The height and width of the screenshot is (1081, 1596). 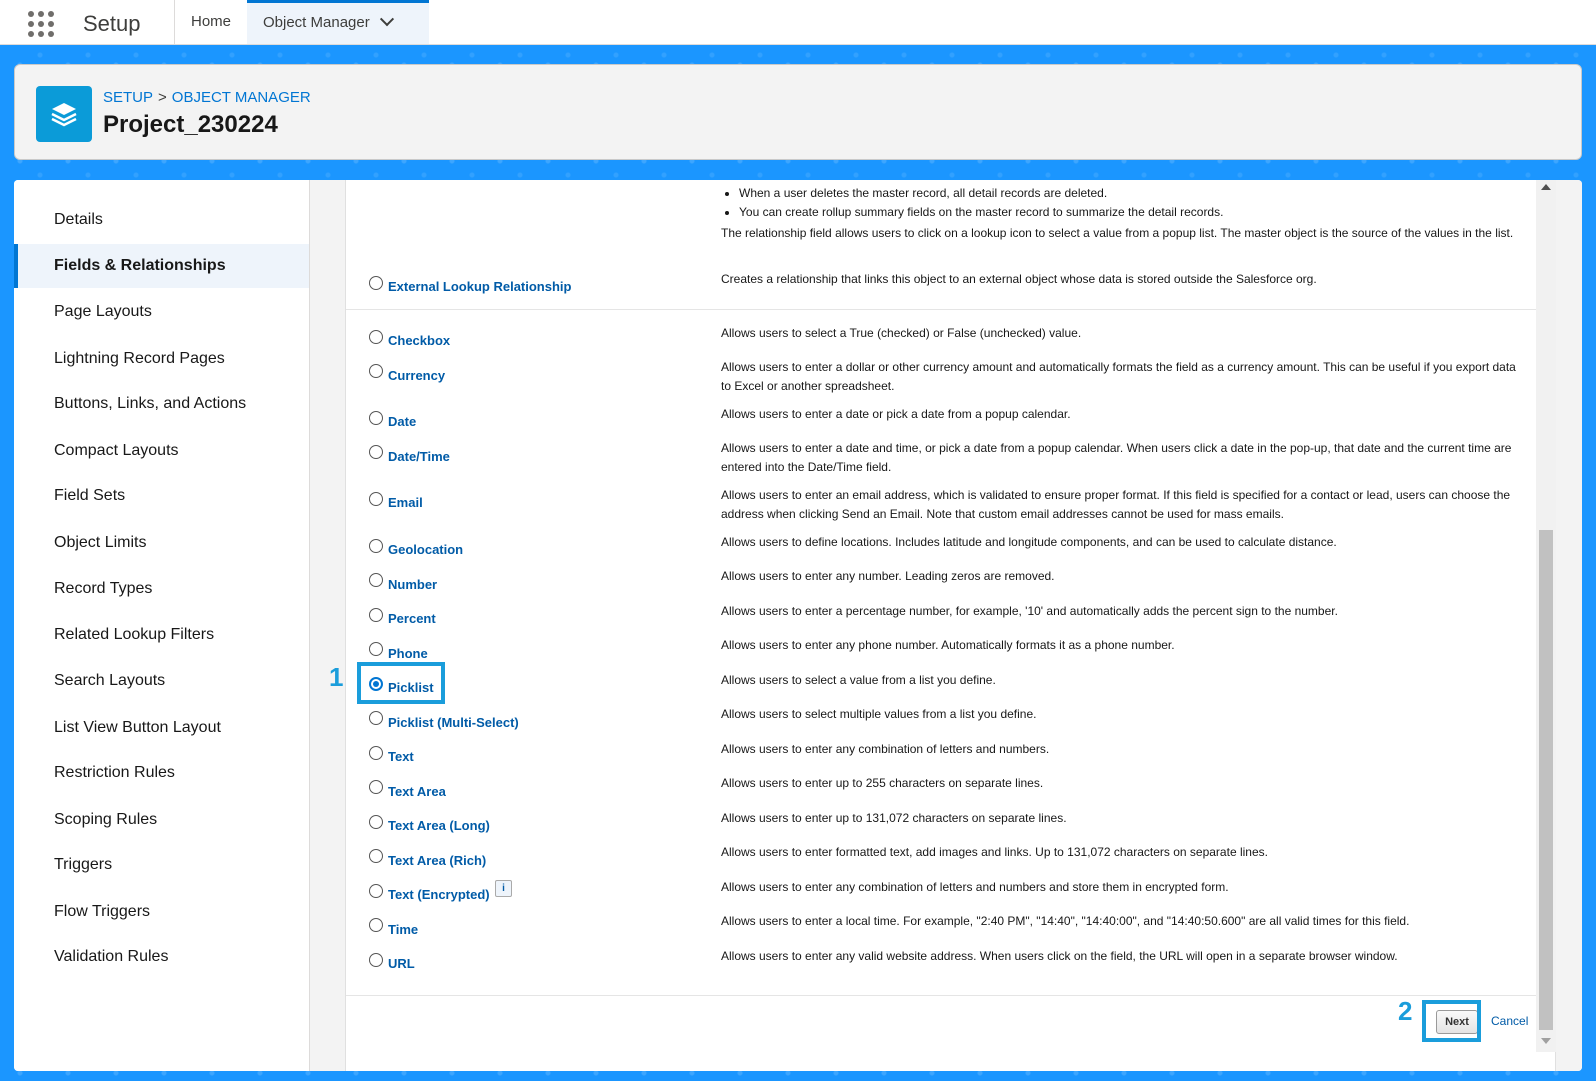 What do you see at coordinates (161, 957) in the screenshot?
I see `sidebar-item-validation-rules: Validation Rules` at bounding box center [161, 957].